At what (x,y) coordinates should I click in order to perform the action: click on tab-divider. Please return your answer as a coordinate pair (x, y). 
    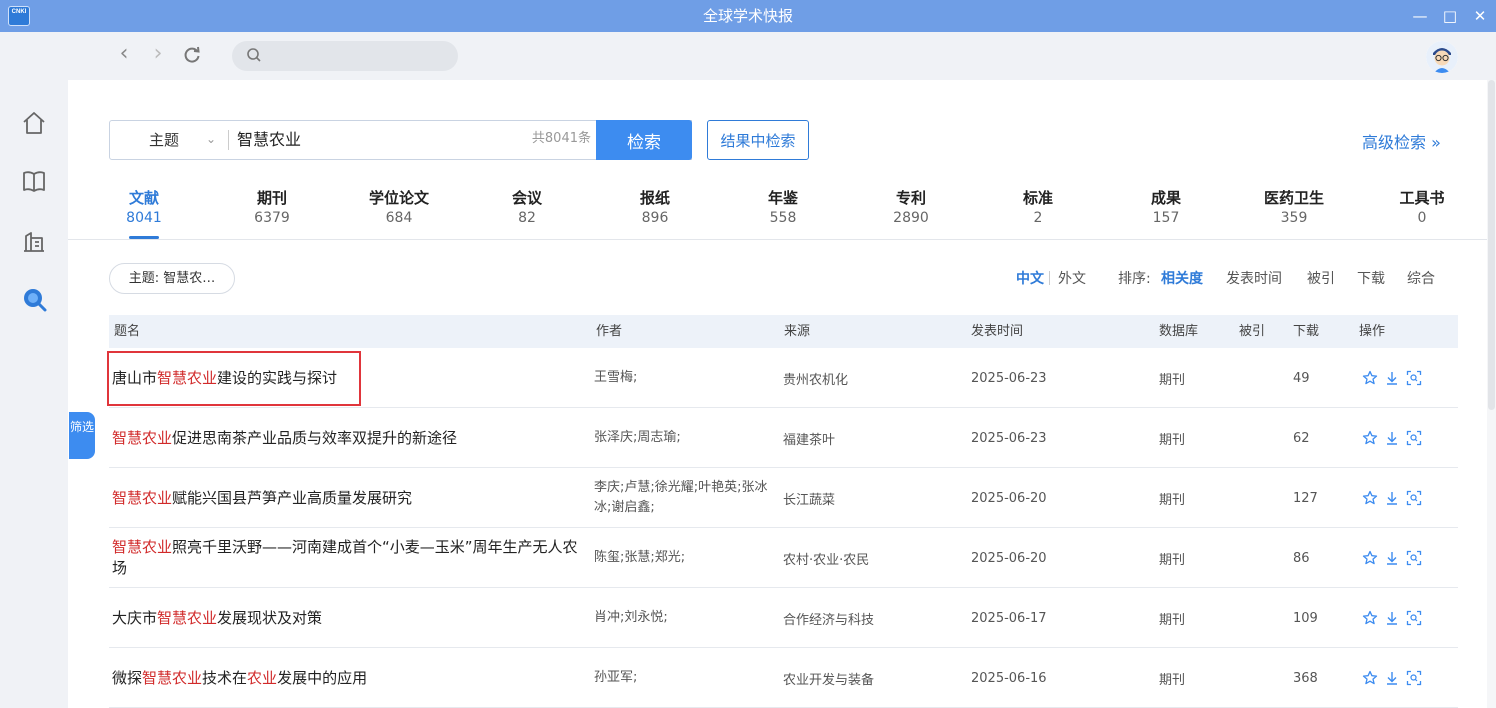
    Looking at the image, I should click on (782, 239).